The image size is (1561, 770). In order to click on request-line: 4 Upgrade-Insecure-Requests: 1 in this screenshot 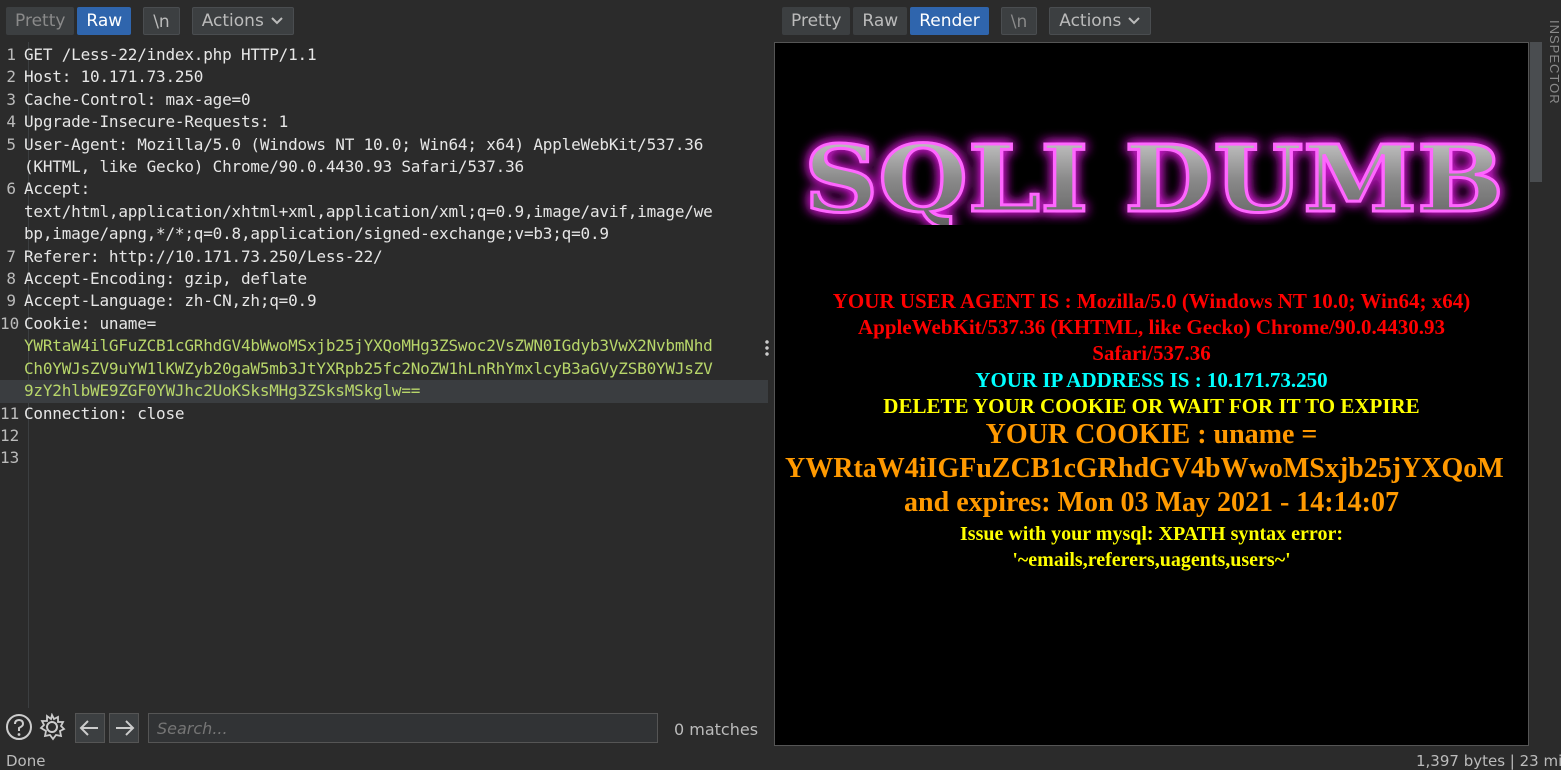, I will do `click(384, 122)`.